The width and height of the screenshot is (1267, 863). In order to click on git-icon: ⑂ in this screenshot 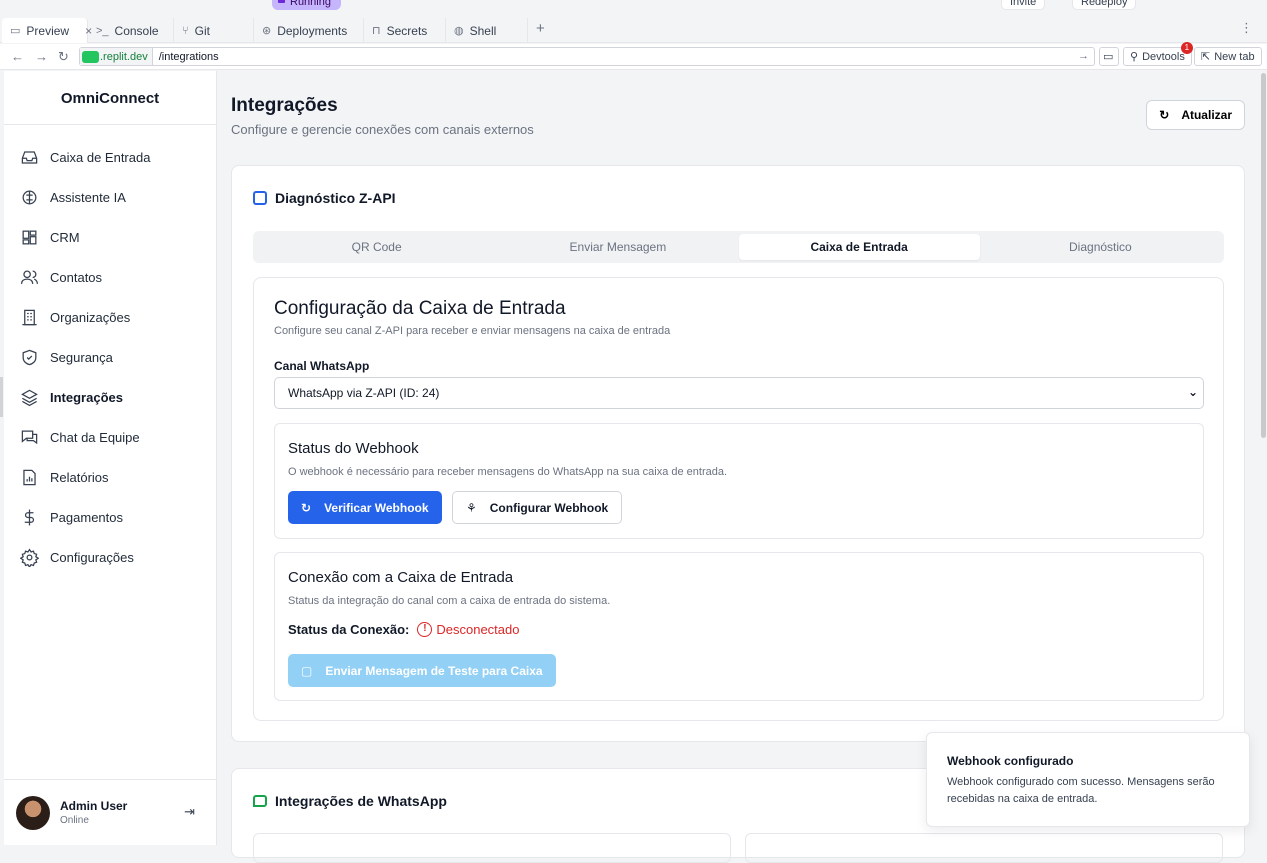, I will do `click(185, 30)`.